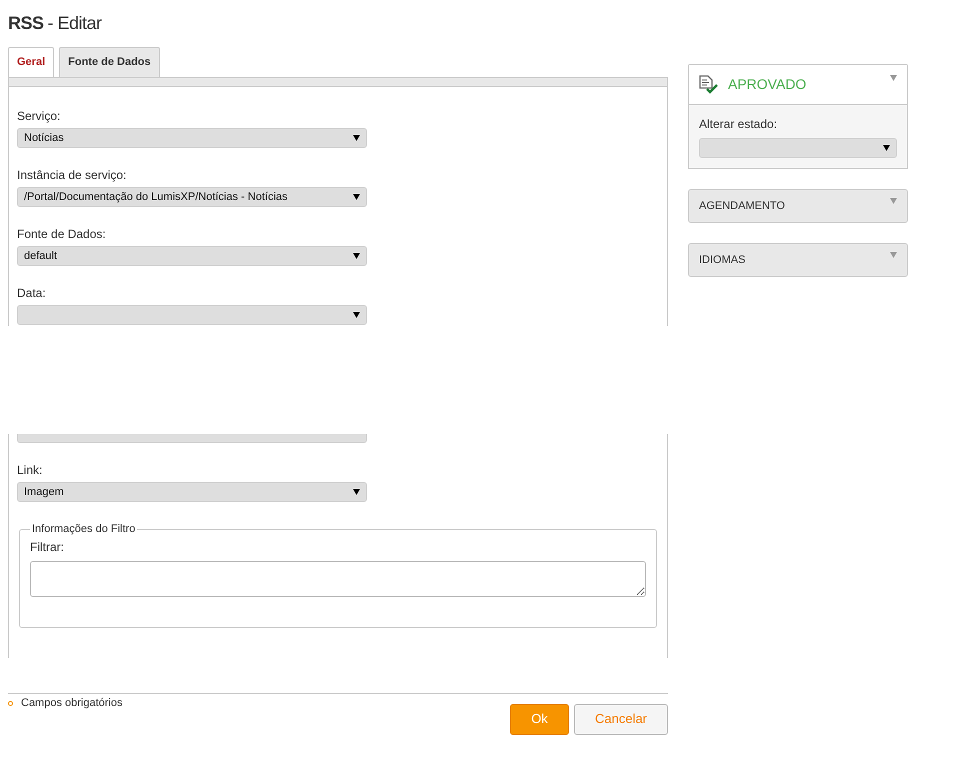 This screenshot has width=975, height=762. I want to click on field-label: Serviço:, so click(39, 116).